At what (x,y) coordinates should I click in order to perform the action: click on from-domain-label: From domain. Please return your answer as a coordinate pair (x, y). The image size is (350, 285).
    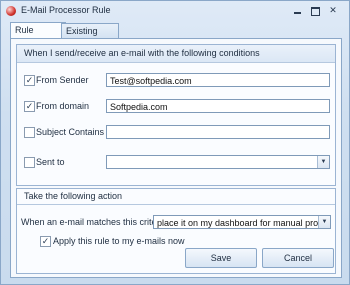
    Looking at the image, I should click on (63, 106).